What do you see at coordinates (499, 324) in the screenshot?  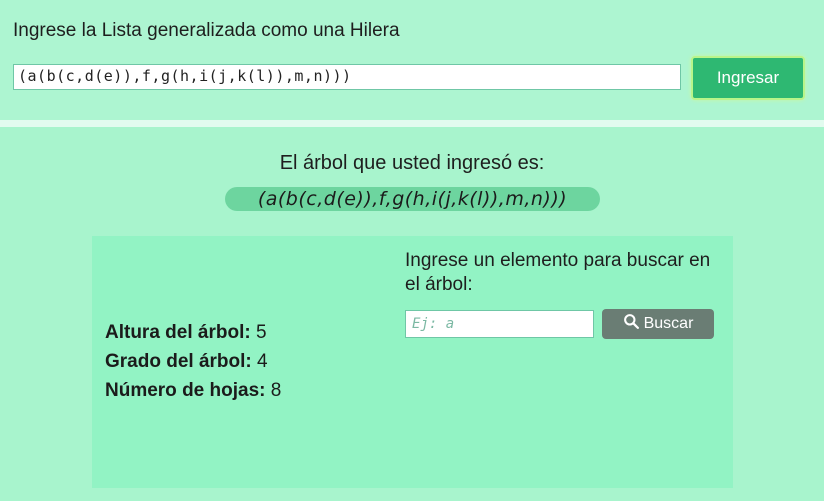 I see `search-input` at bounding box center [499, 324].